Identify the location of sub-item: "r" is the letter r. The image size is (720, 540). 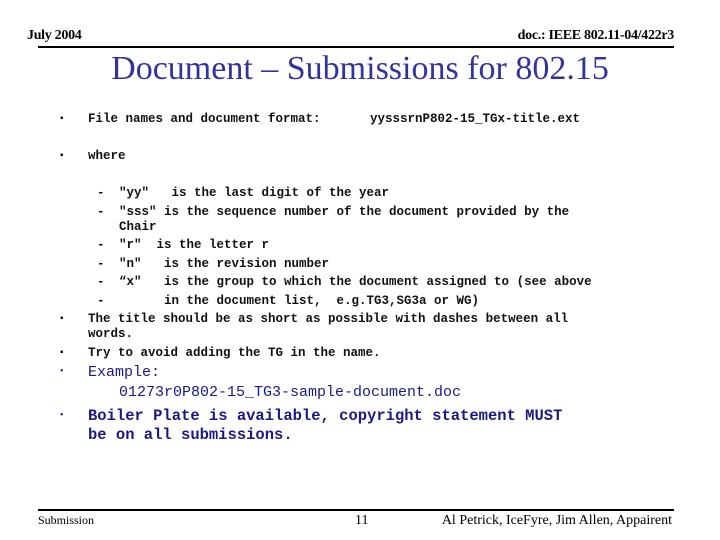
(194, 245).